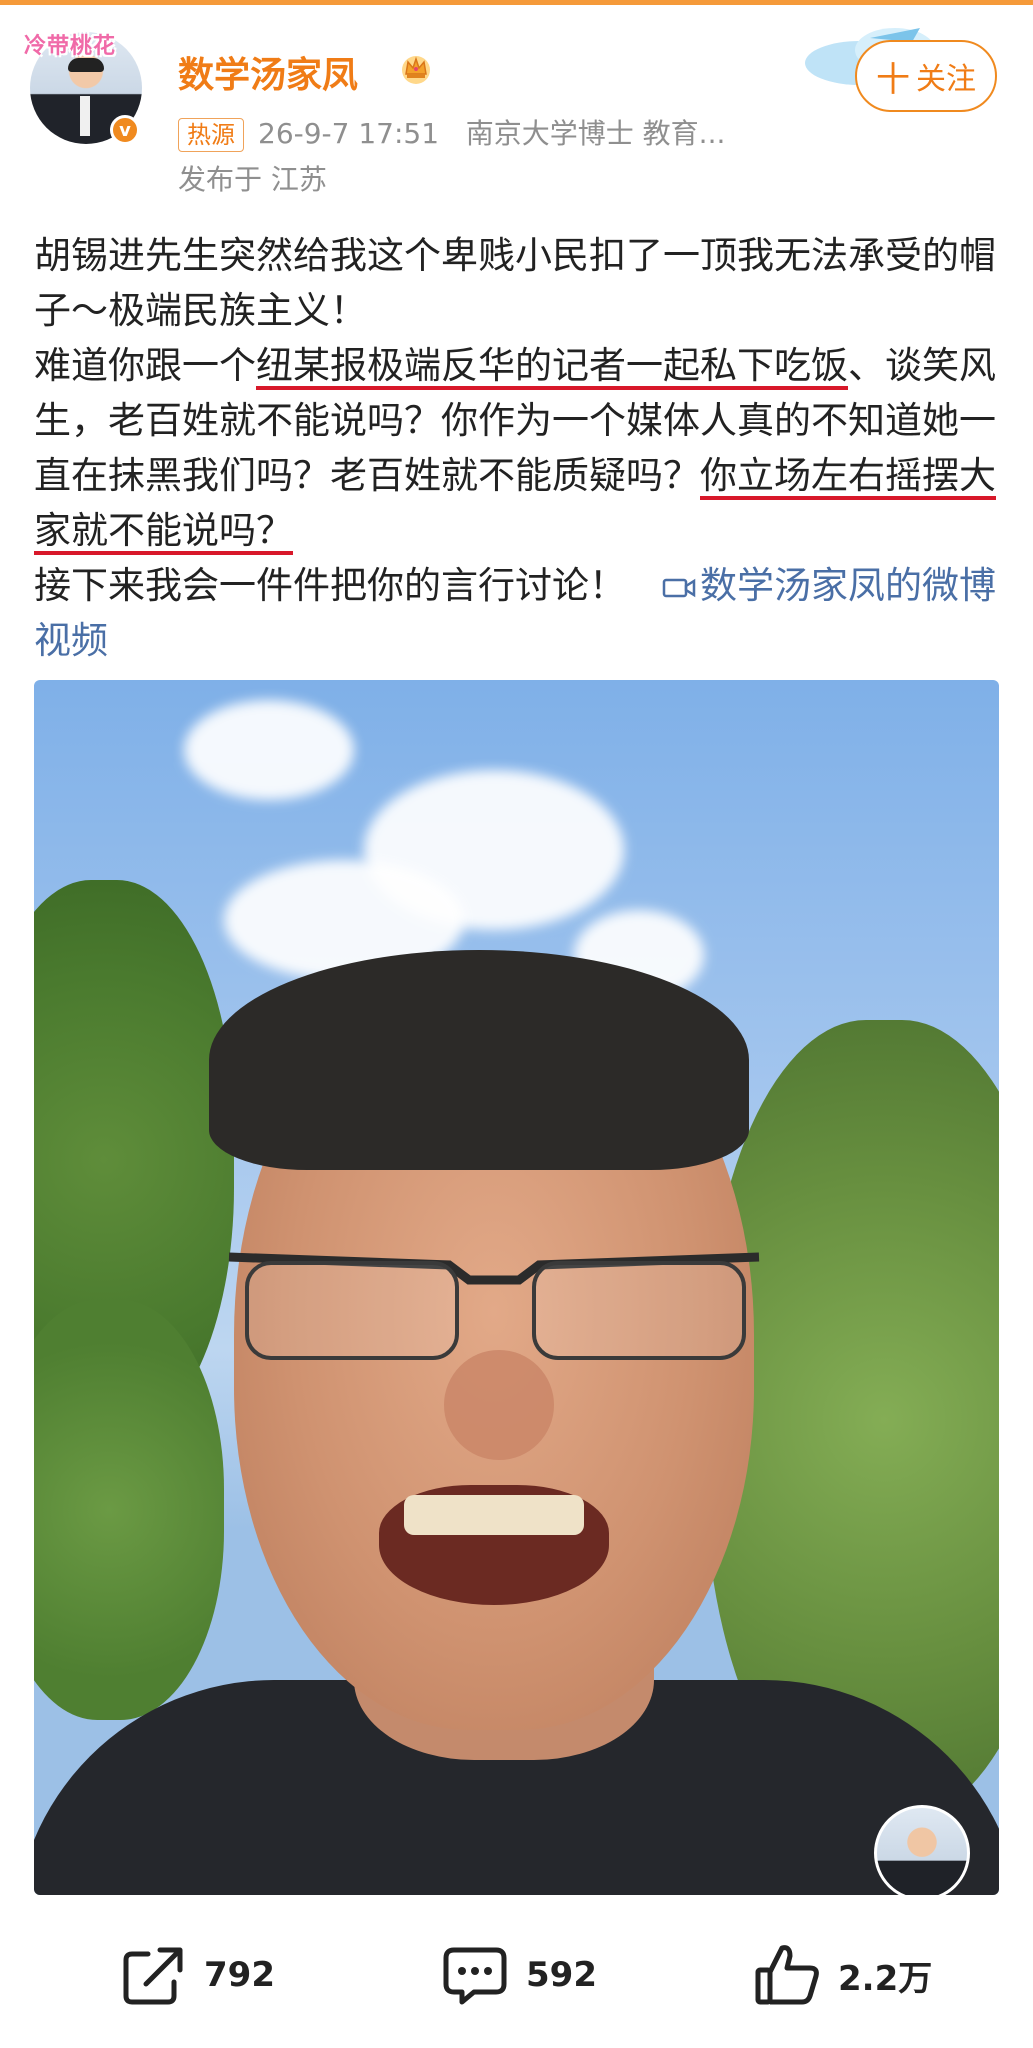 This screenshot has height=2048, width=1033. Describe the element at coordinates (479, 1060) in the screenshot. I see `person-hair` at that location.